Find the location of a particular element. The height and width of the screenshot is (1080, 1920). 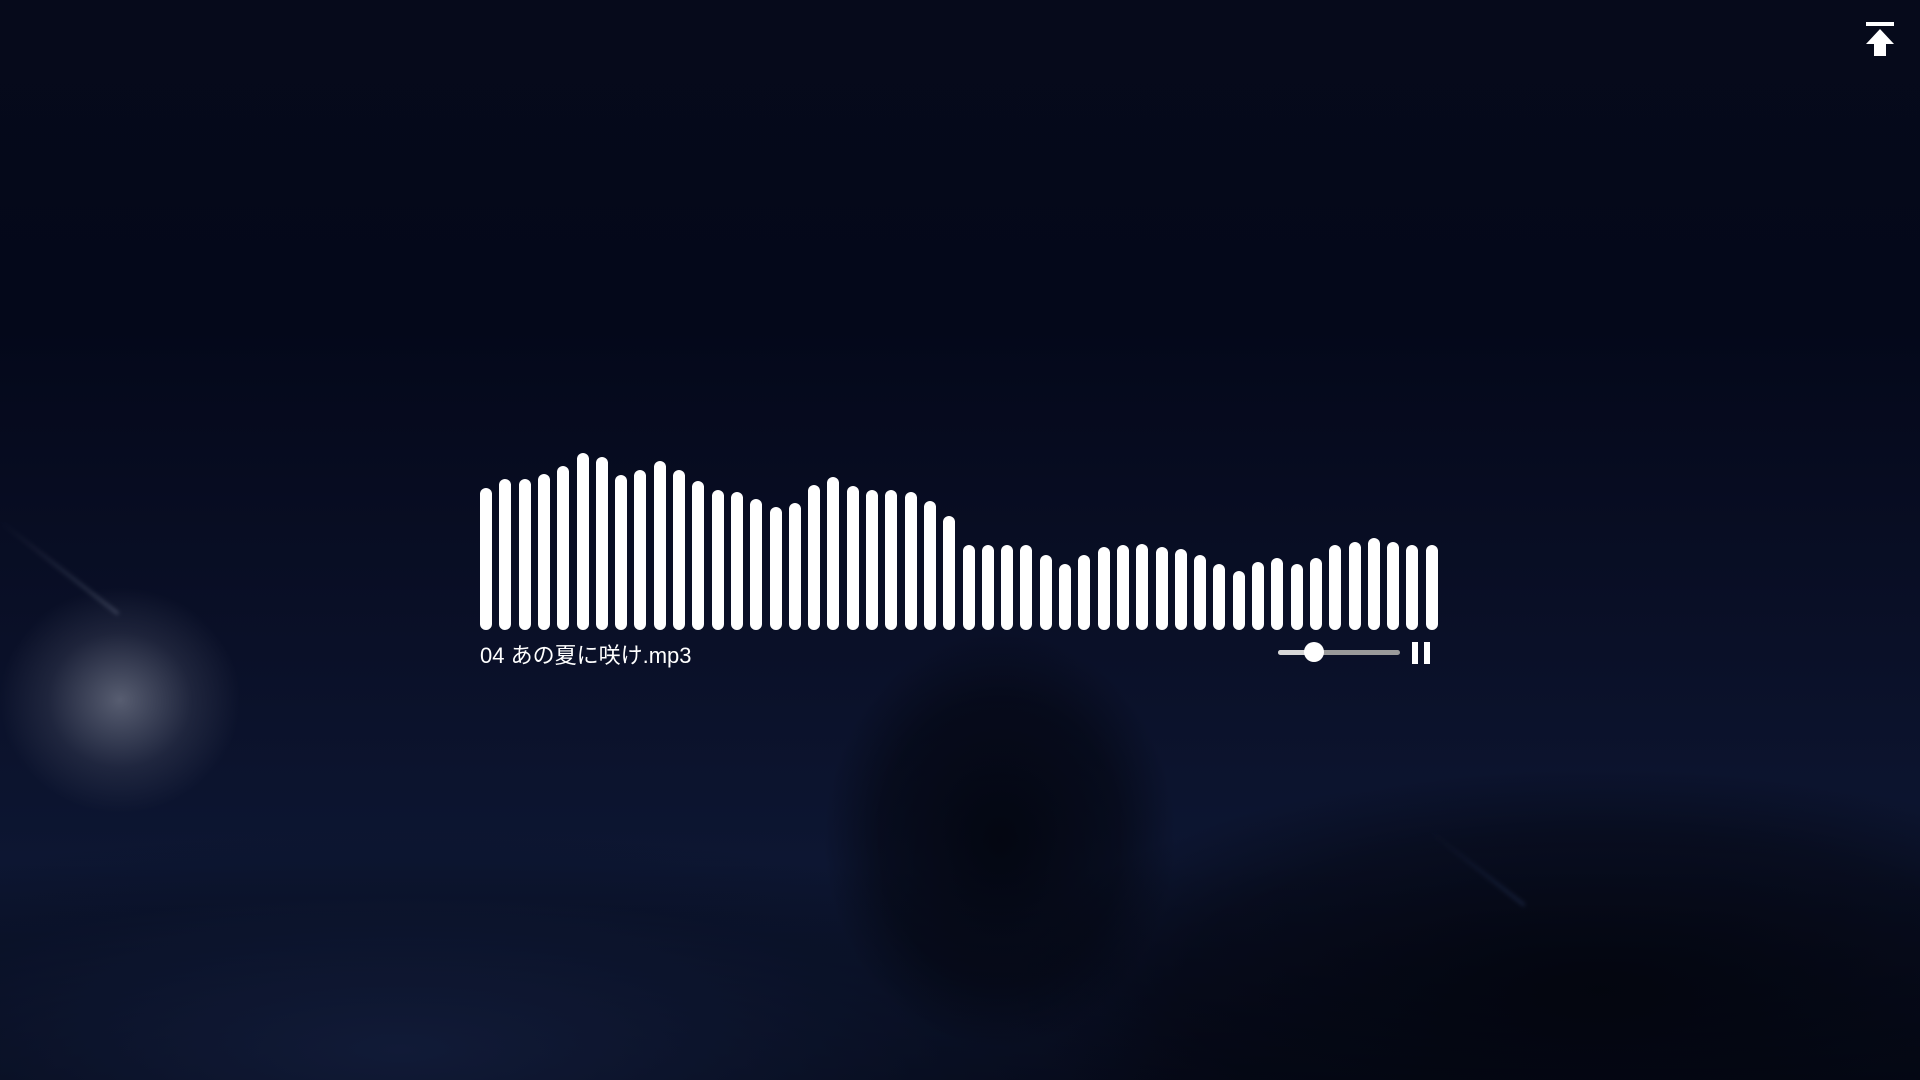

pause-button is located at coordinates (1421, 653).